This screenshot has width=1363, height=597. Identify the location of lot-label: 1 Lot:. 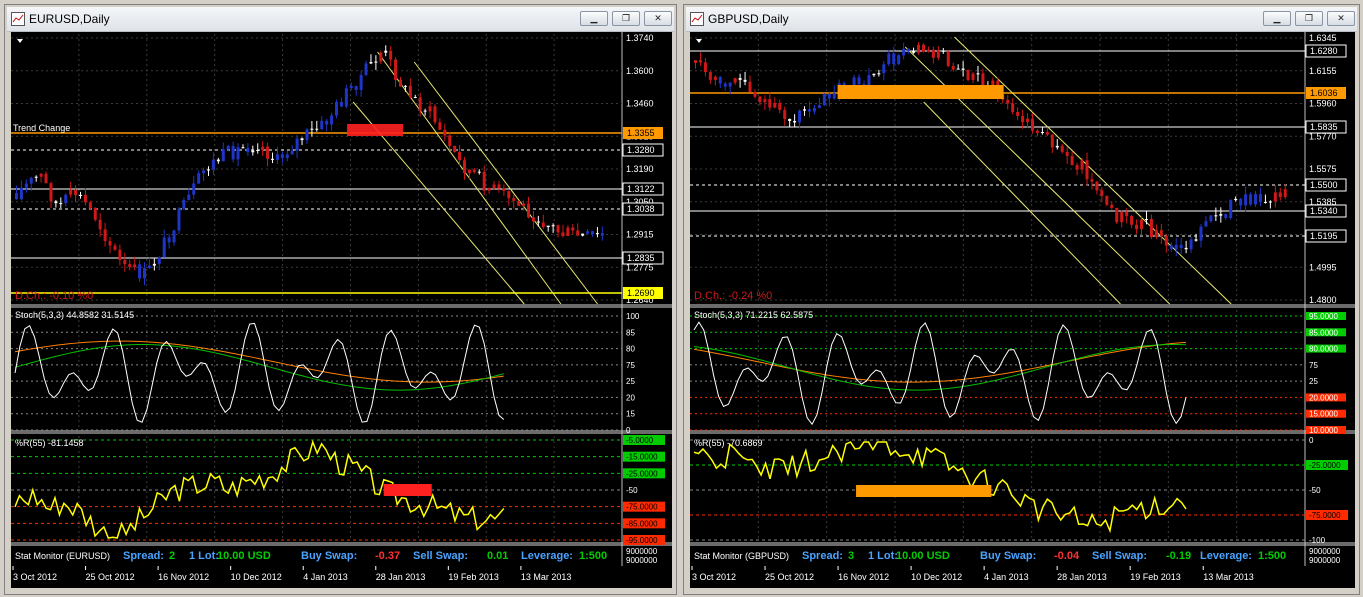
(883, 556).